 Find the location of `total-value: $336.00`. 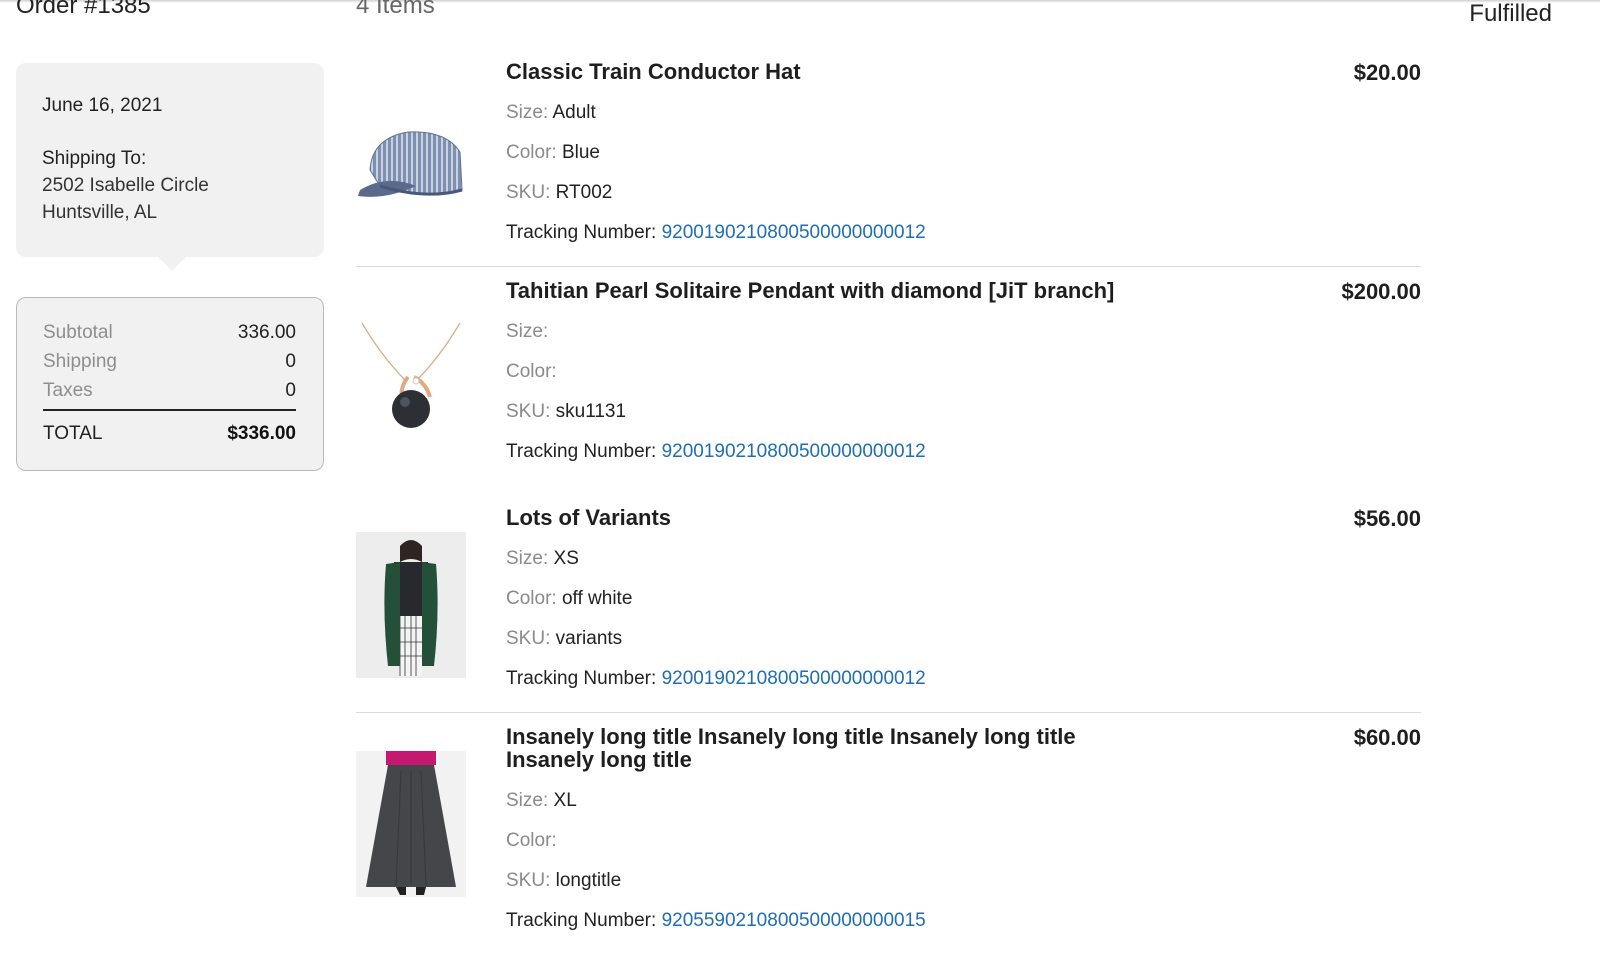

total-value: $336.00 is located at coordinates (261, 433).